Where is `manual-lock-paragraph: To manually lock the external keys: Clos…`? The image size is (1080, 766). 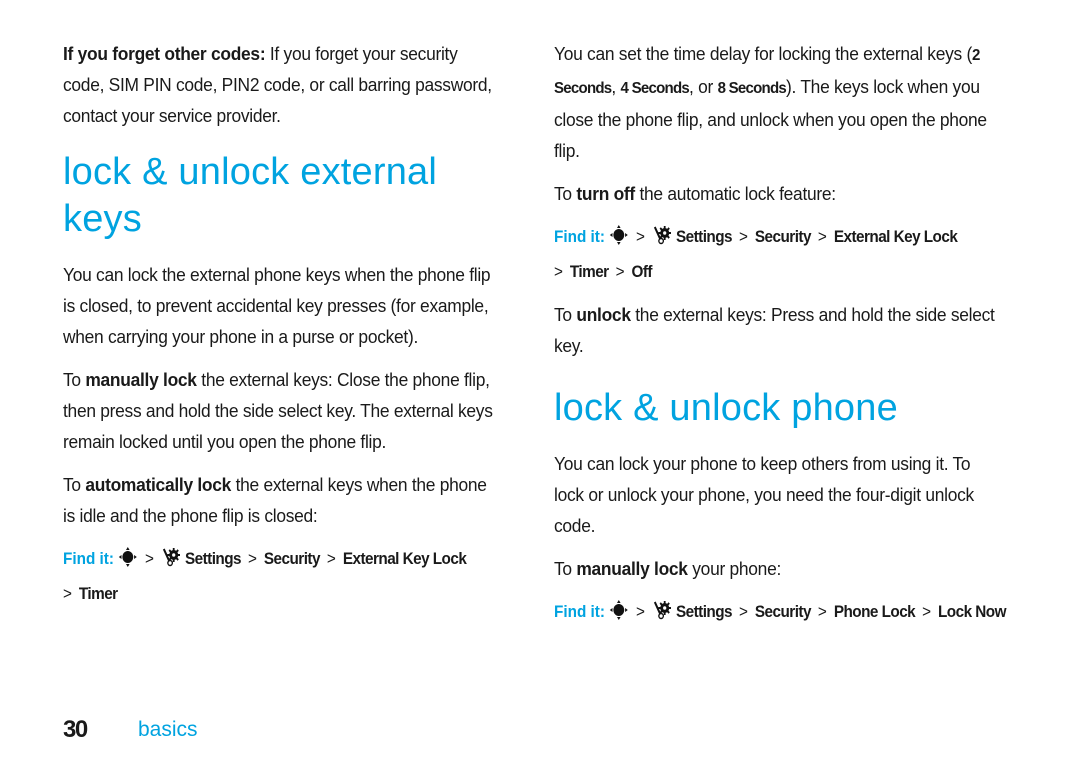
manual-lock-paragraph: To manually lock the external keys: Clos… is located at coordinates (282, 410).